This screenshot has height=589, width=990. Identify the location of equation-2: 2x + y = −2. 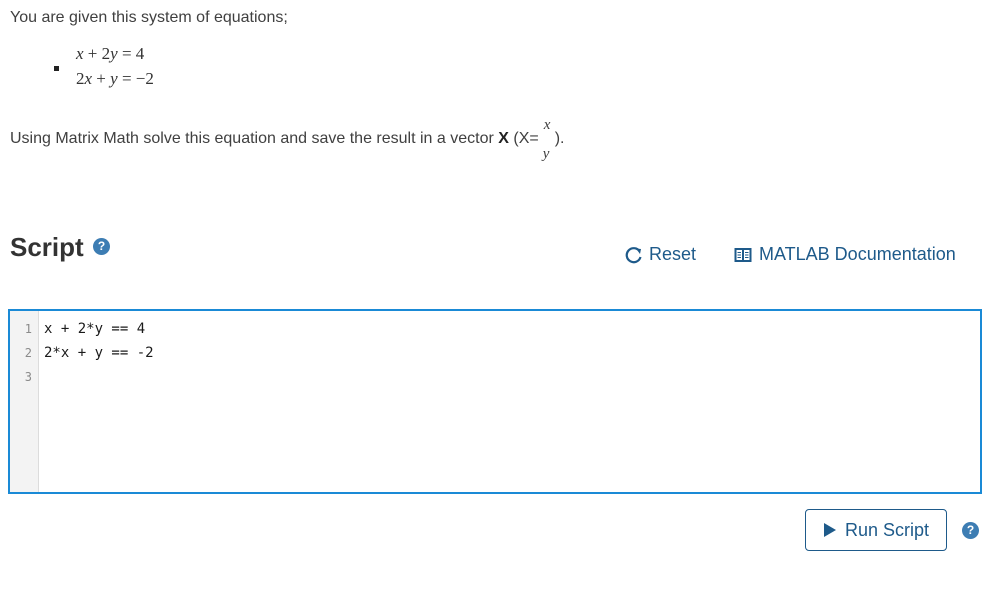
(115, 79).